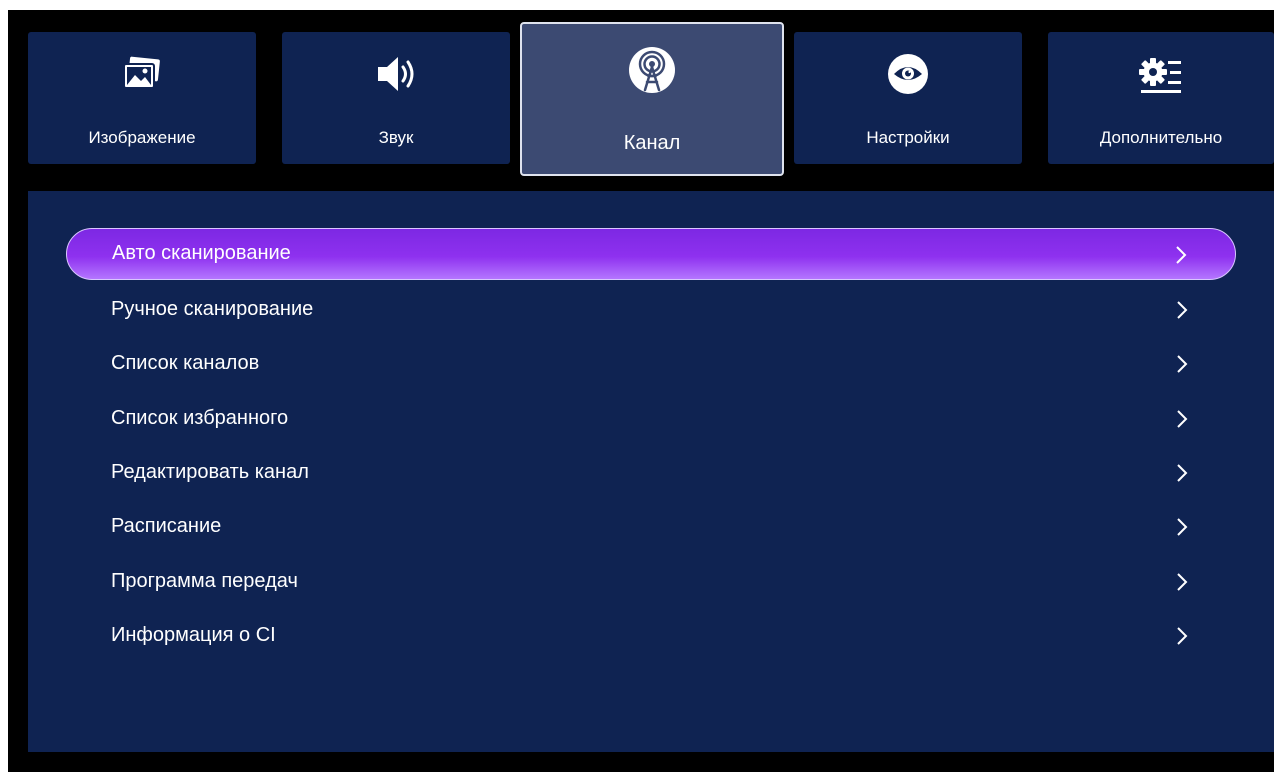 This screenshot has height=775, width=1283. What do you see at coordinates (193, 635) in the screenshot?
I see `menu-item-label: Информация о CI` at bounding box center [193, 635].